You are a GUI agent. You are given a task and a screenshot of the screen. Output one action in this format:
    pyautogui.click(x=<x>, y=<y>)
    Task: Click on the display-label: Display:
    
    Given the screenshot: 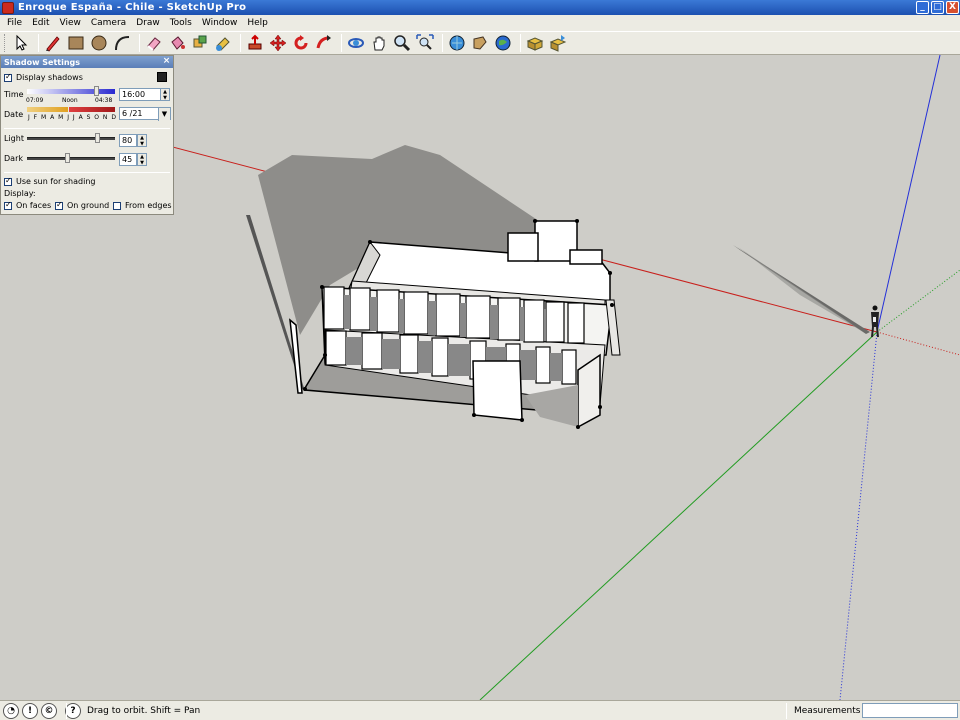 What is the action you would take?
    pyautogui.click(x=20, y=193)
    